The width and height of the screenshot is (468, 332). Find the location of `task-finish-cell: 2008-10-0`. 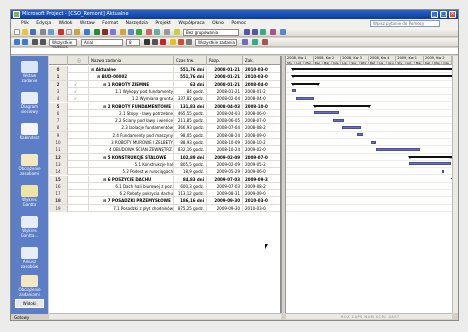

task-finish-cell: 2008-10-0 is located at coordinates (261, 106).